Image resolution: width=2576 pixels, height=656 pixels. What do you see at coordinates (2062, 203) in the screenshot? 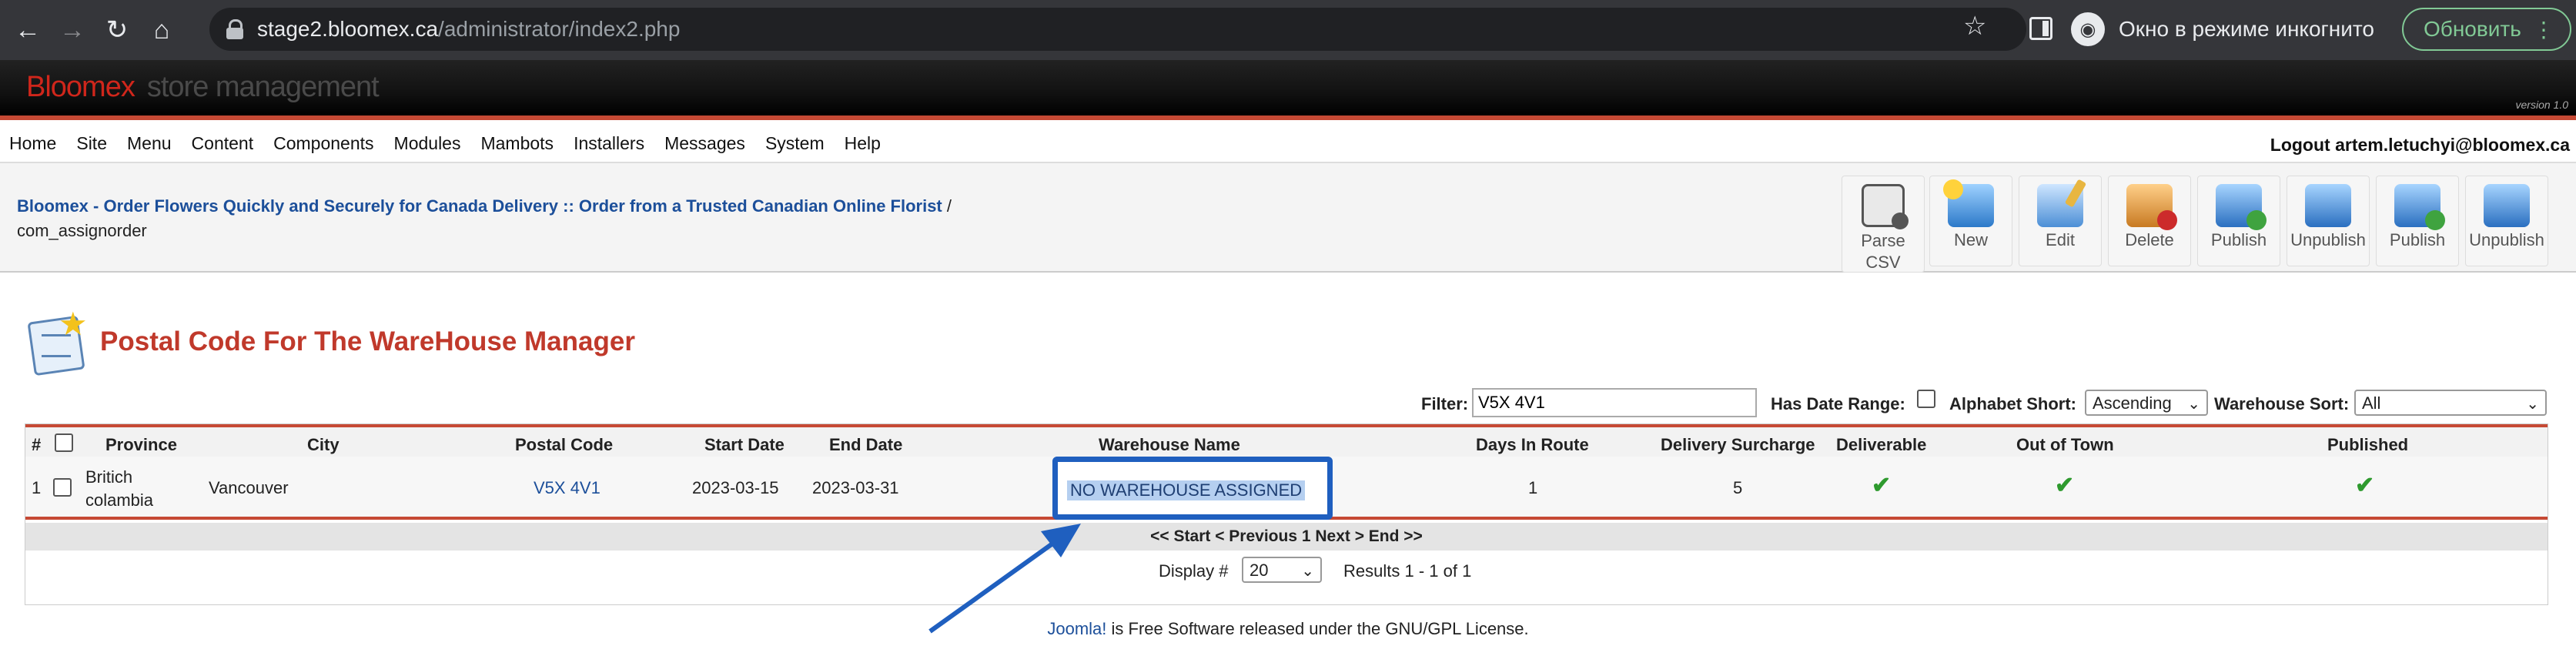
I see `edit-icon` at bounding box center [2062, 203].